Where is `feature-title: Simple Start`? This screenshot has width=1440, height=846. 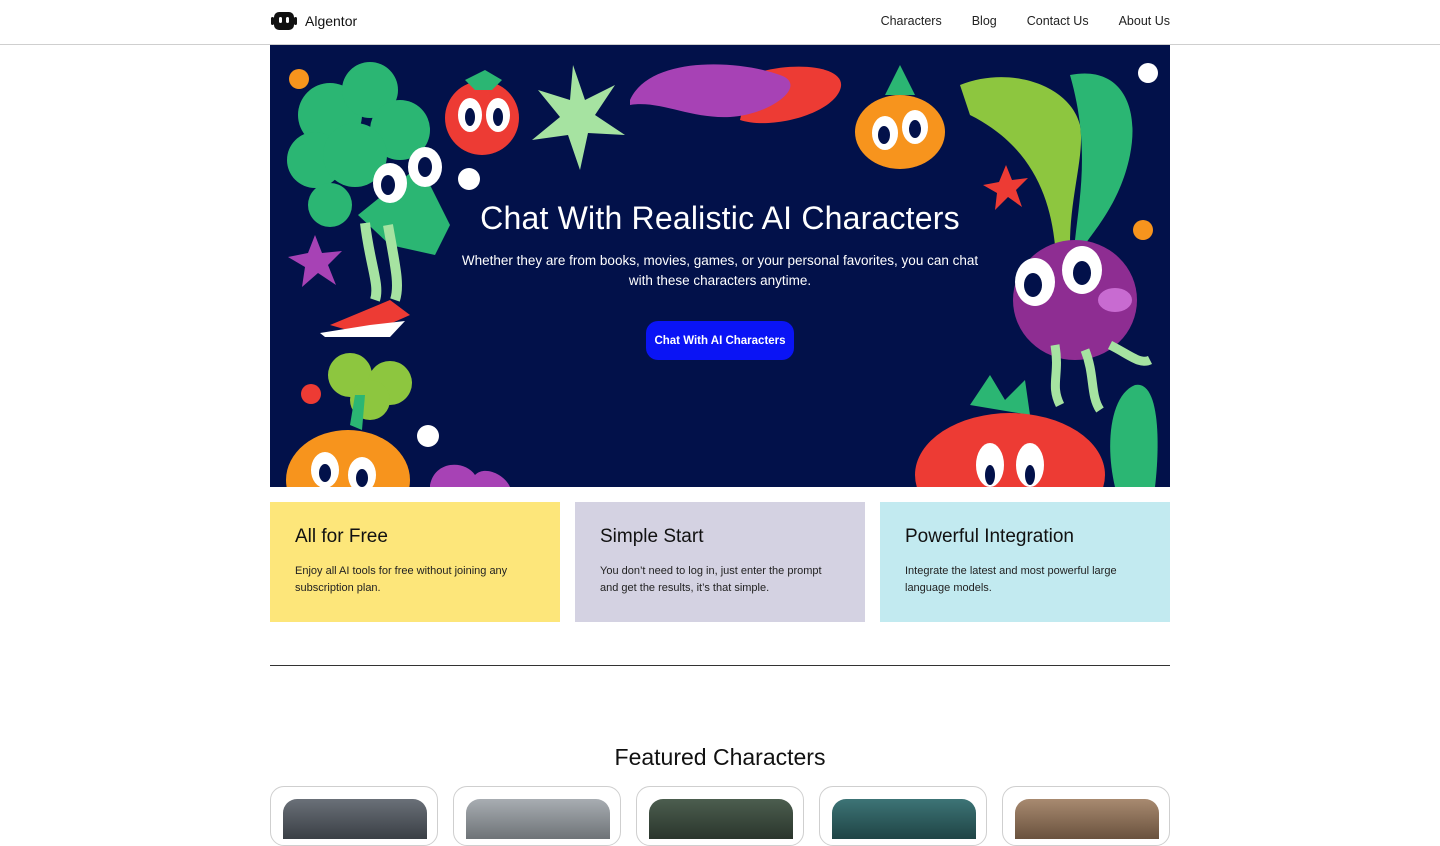
feature-title: Simple Start is located at coordinates (652, 536).